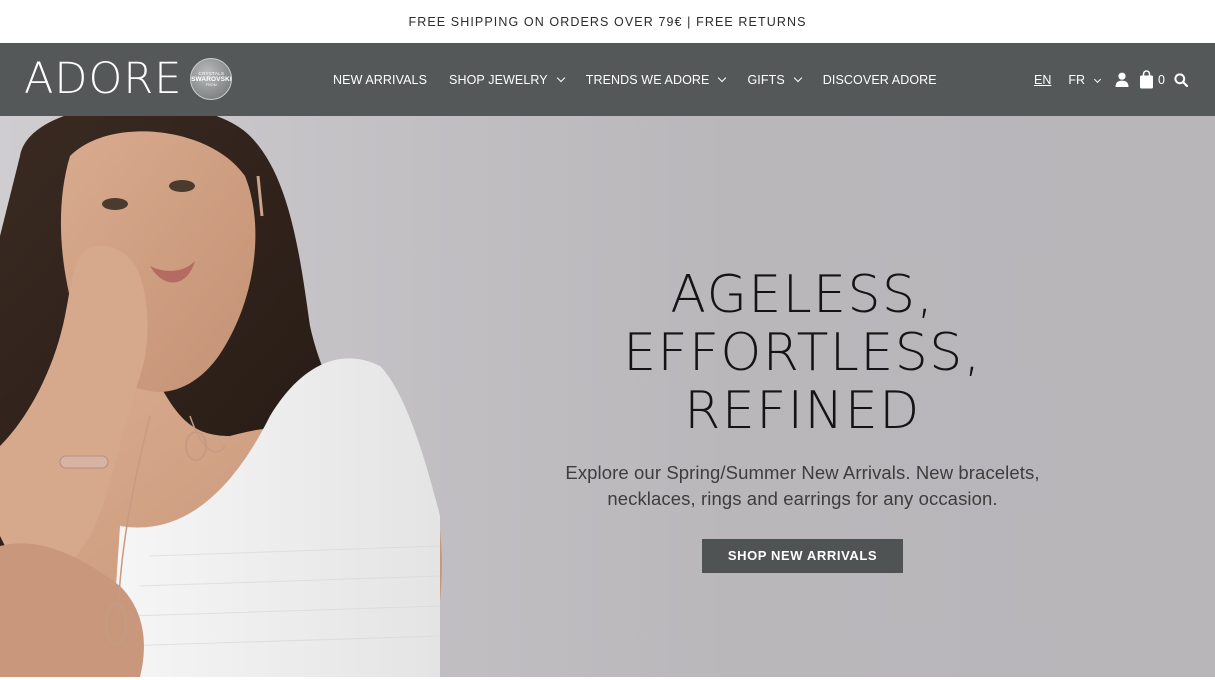 This screenshot has height=680, width=1215. I want to click on shop-new-arrivals-button: SHOP NEW ARRIVALS, so click(802, 556).